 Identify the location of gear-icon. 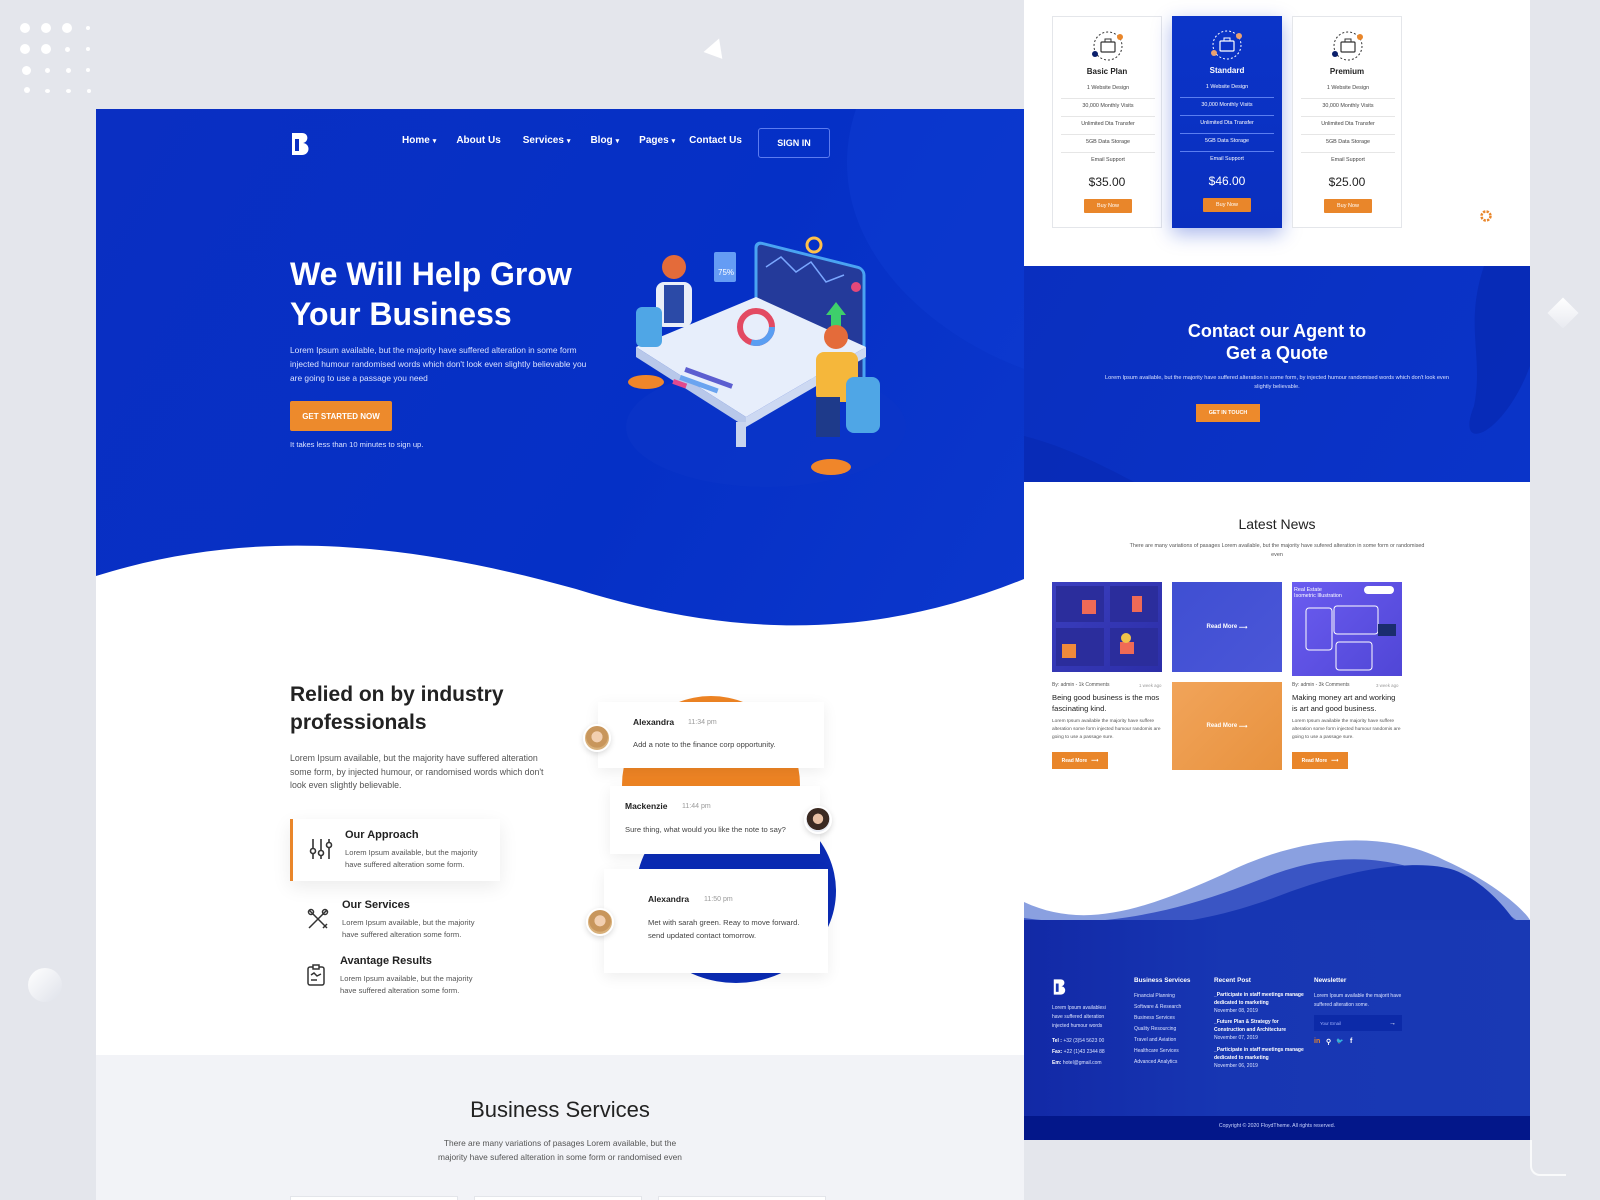
(1486, 216).